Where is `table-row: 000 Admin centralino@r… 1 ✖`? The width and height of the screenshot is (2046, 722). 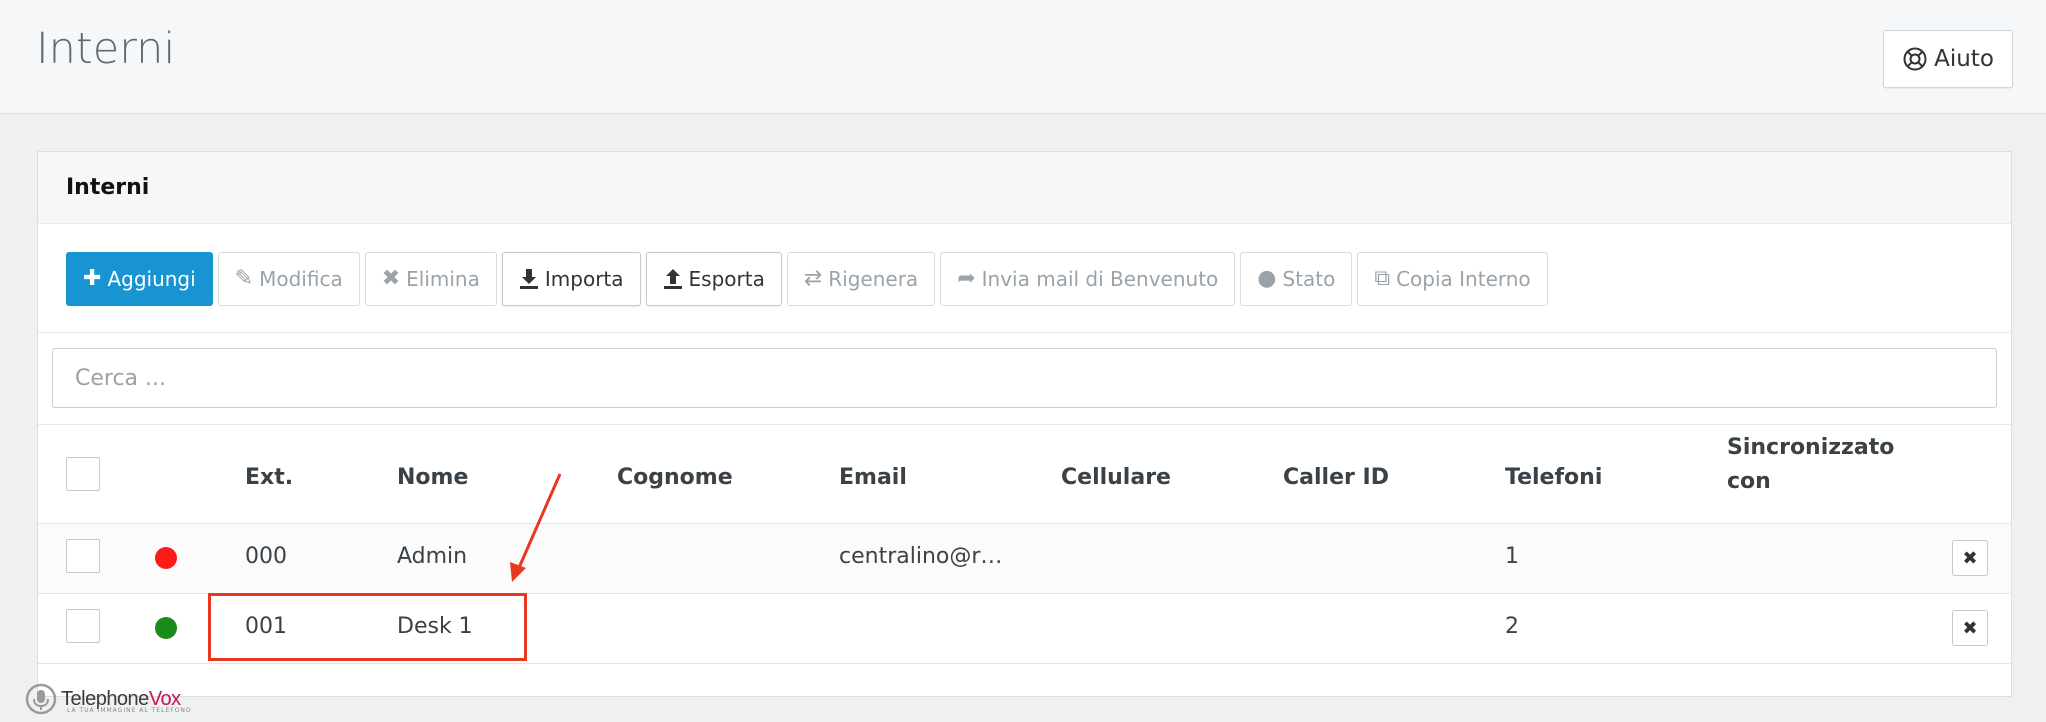 table-row: 000 Admin centralino@r… 1 ✖ is located at coordinates (1024, 559).